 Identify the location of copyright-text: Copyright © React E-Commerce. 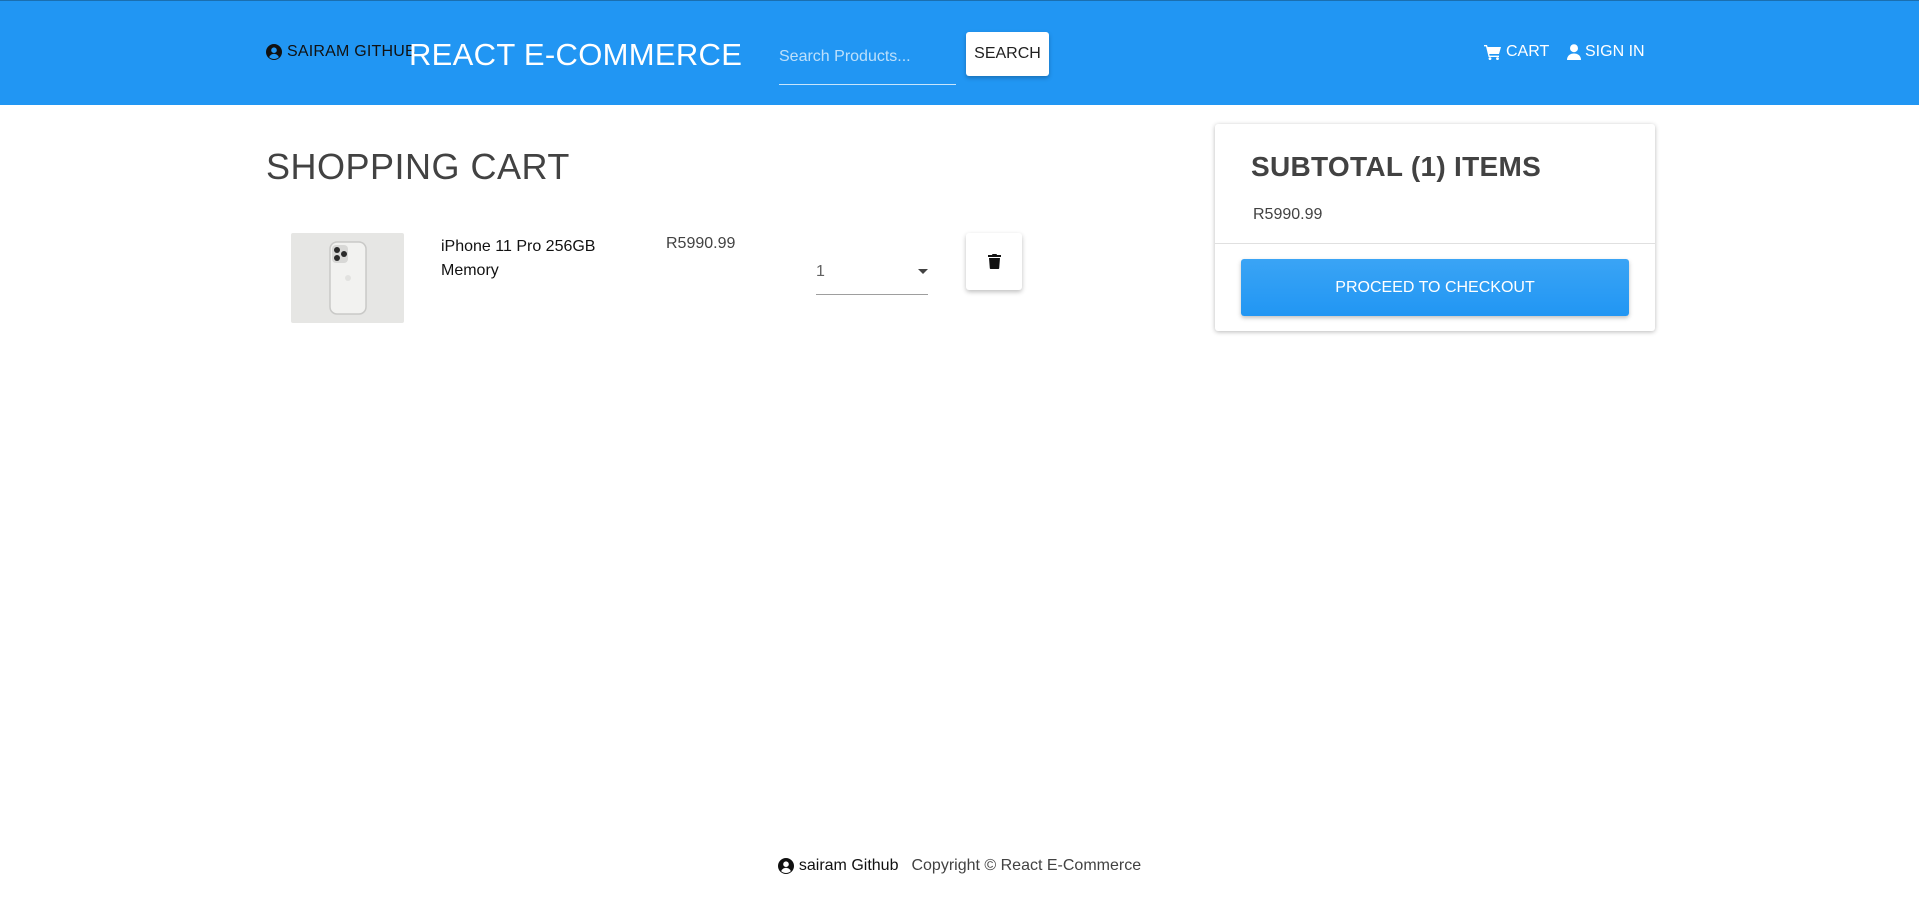
(1026, 865).